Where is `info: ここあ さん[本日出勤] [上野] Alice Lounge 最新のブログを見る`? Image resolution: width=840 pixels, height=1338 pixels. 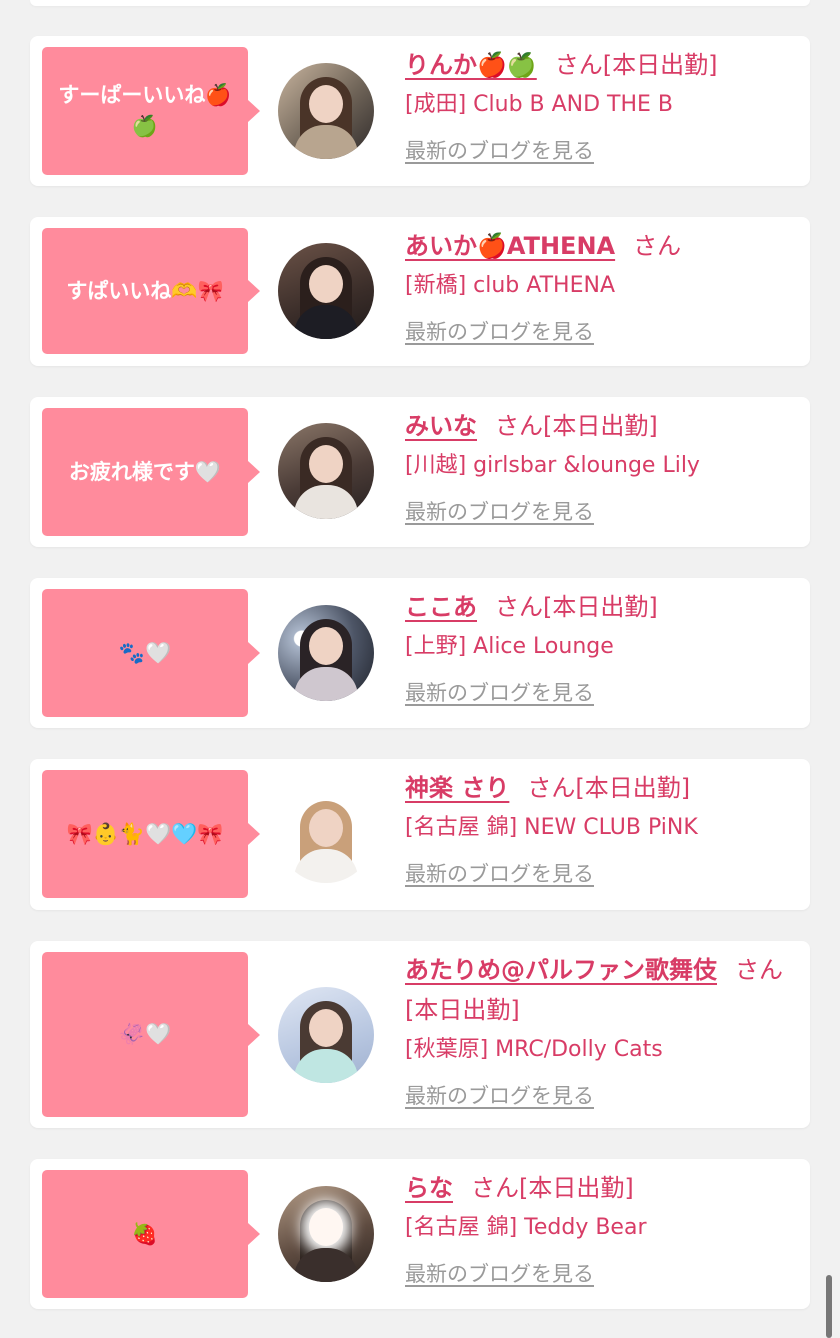 info: ここあ さん[本日出勤] [上野] Alice Lounge 最新のブログを見る is located at coordinates (601, 649).